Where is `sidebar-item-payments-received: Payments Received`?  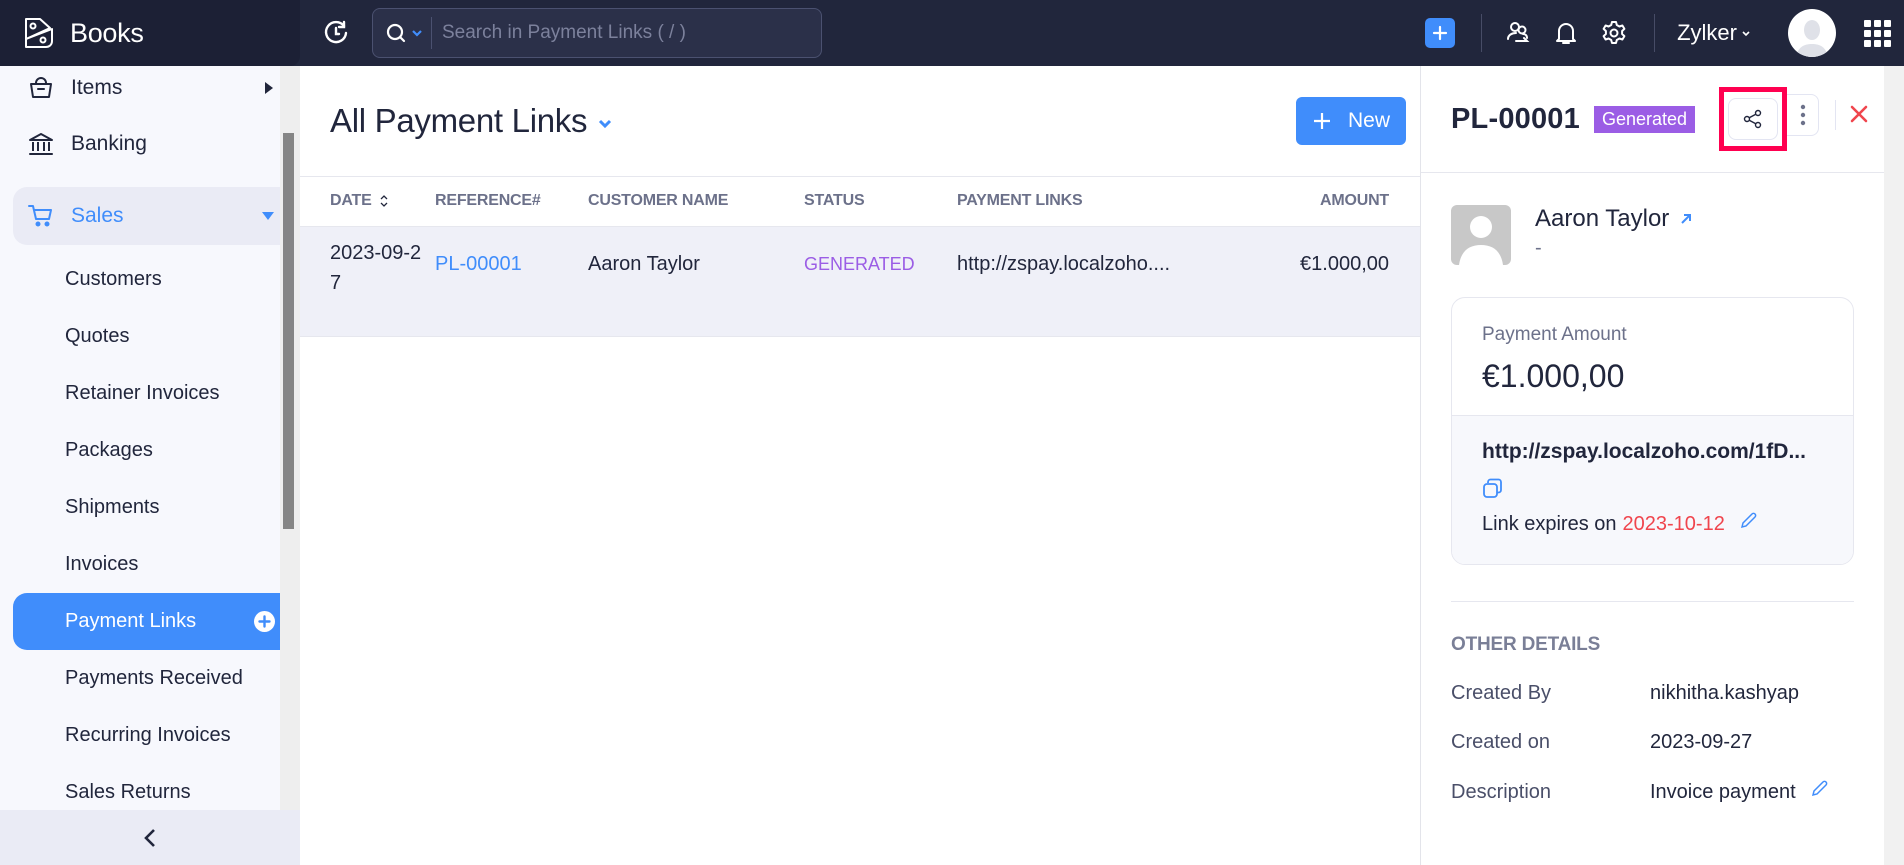 sidebar-item-payments-received: Payments Received is located at coordinates (140, 678).